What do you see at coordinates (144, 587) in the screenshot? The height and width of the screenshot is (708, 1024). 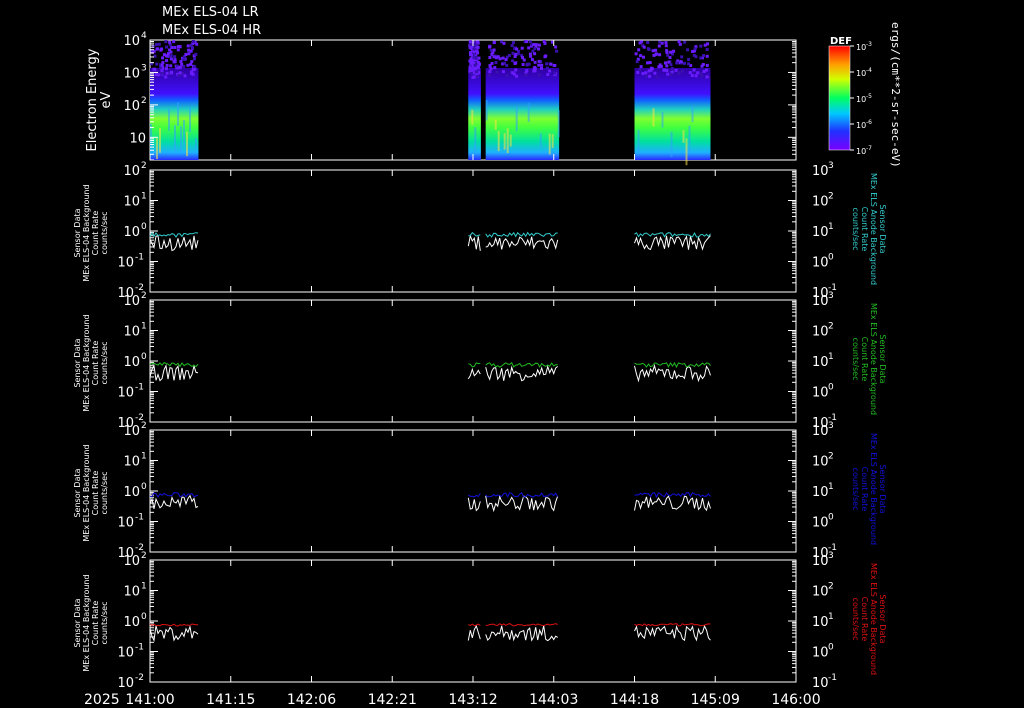 I see `count-left-ytick-label-exp: 1` at bounding box center [144, 587].